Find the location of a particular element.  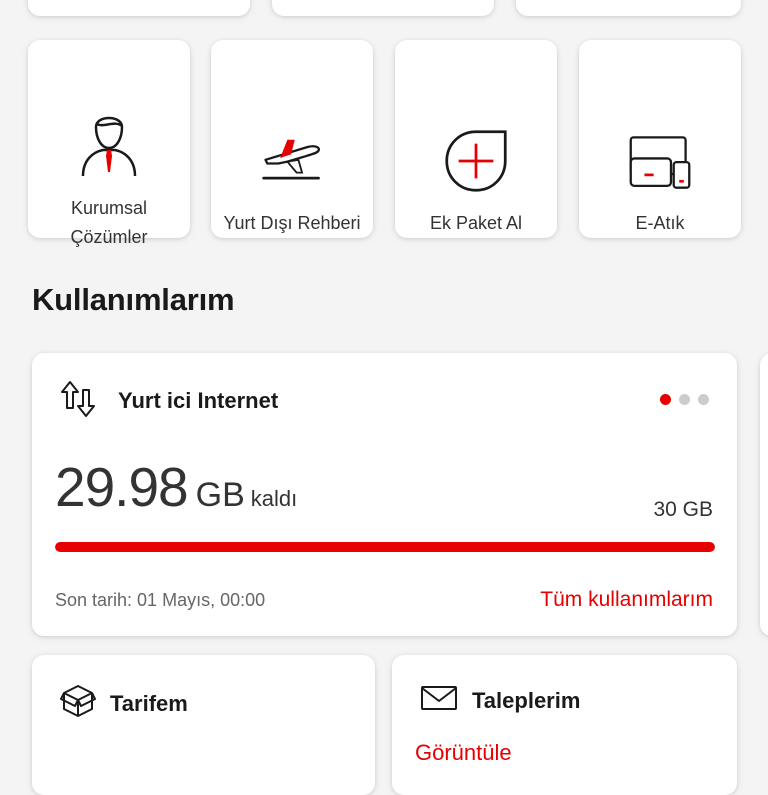

package-box-icon is located at coordinates (78, 704).